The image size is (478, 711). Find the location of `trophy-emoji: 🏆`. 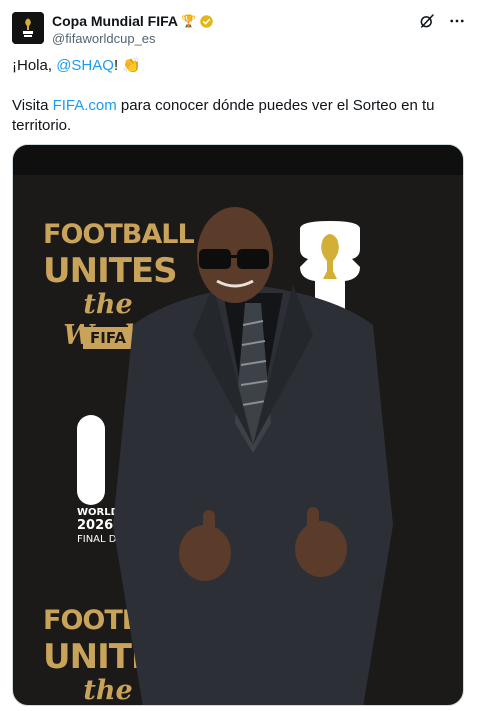

trophy-emoji: 🏆 is located at coordinates (188, 21).